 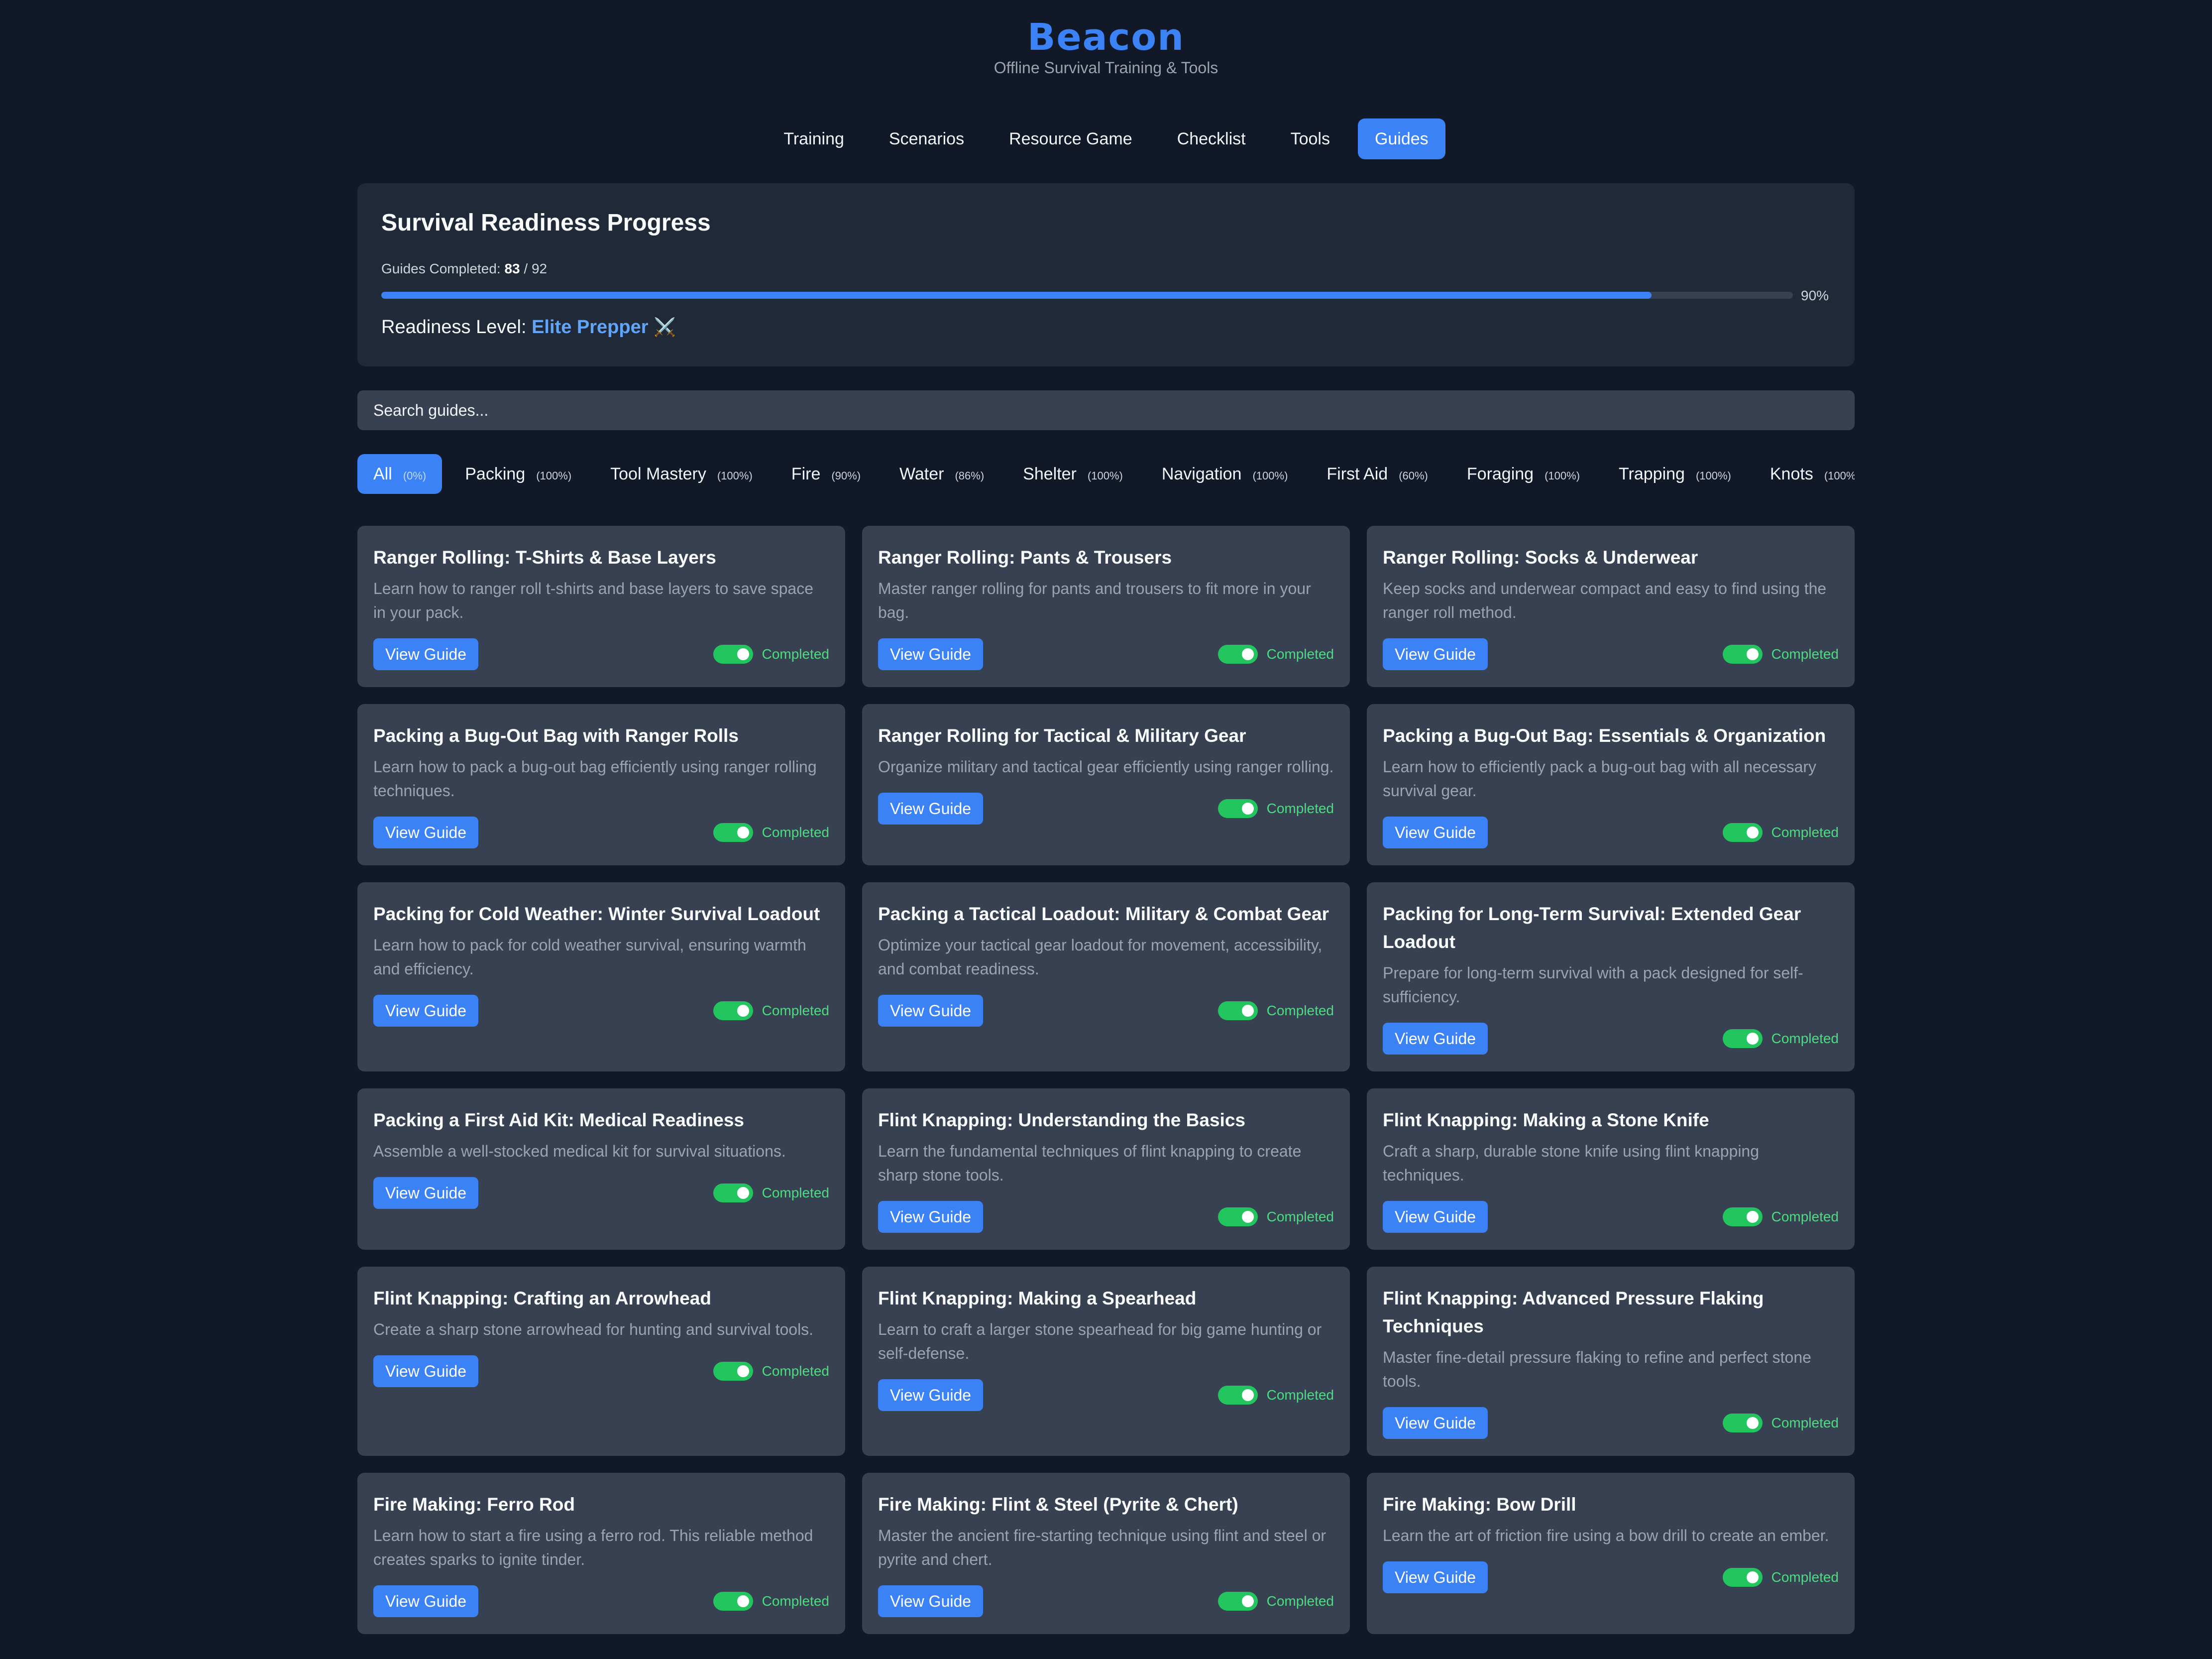 I want to click on filter-tool-mastery: Tool Mastery (100%), so click(x=681, y=474).